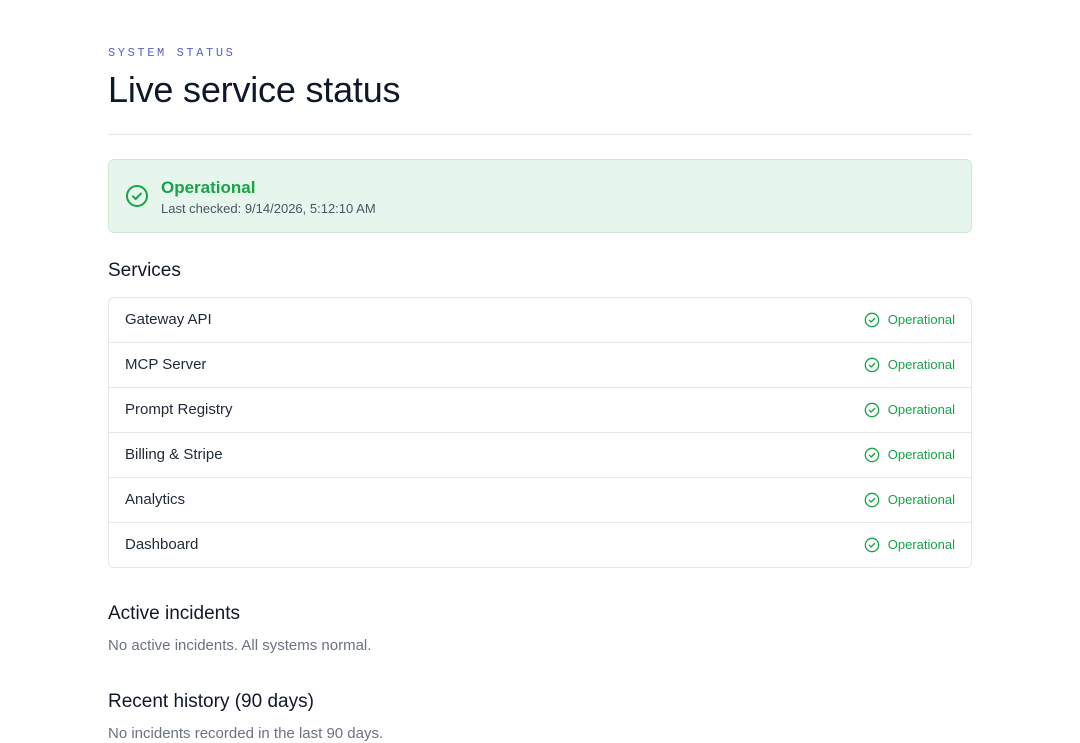  What do you see at coordinates (166, 364) in the screenshot?
I see `service-name: MCP Server` at bounding box center [166, 364].